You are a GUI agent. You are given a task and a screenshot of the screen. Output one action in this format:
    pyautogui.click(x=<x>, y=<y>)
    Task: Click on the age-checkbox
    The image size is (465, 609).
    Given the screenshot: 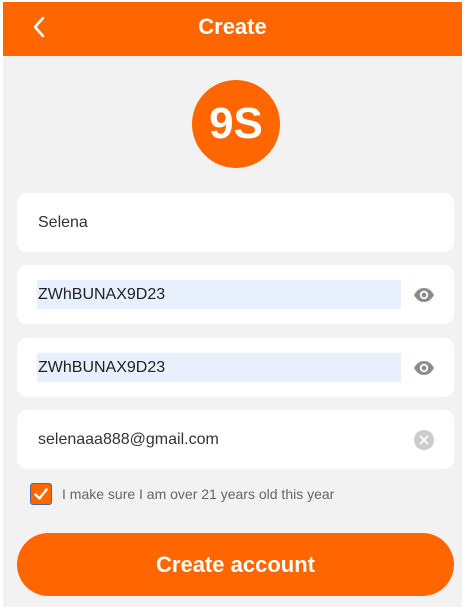 What is the action you would take?
    pyautogui.click(x=41, y=494)
    